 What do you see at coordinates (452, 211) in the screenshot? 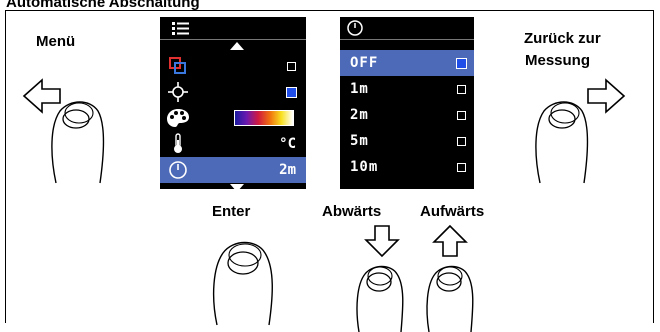
I see `up-label: Aufwärts` at bounding box center [452, 211].